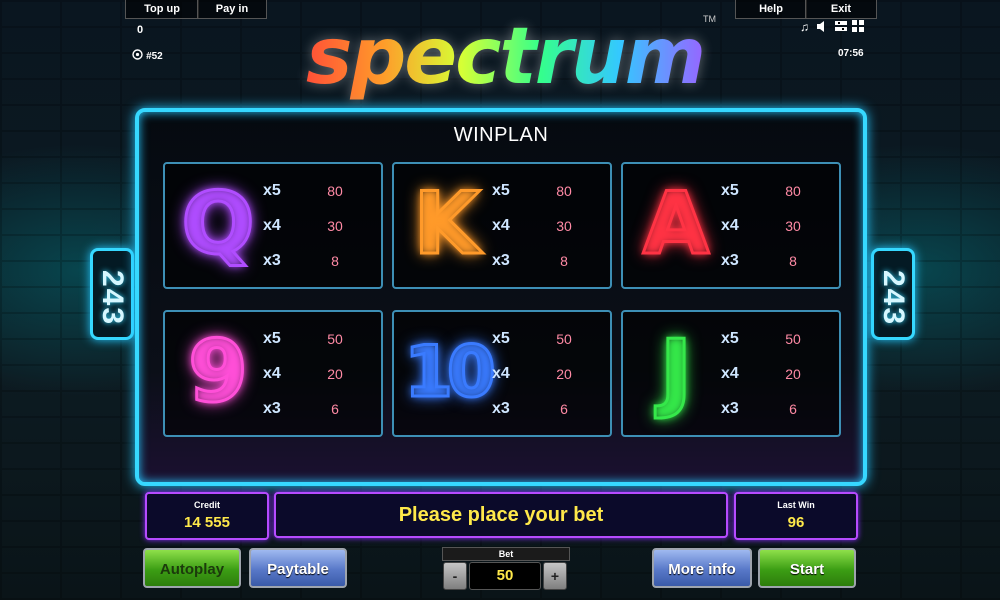 The width and height of the screenshot is (1000, 600). Describe the element at coordinates (893, 298) in the screenshot. I see `ways-right-label: 243` at that location.